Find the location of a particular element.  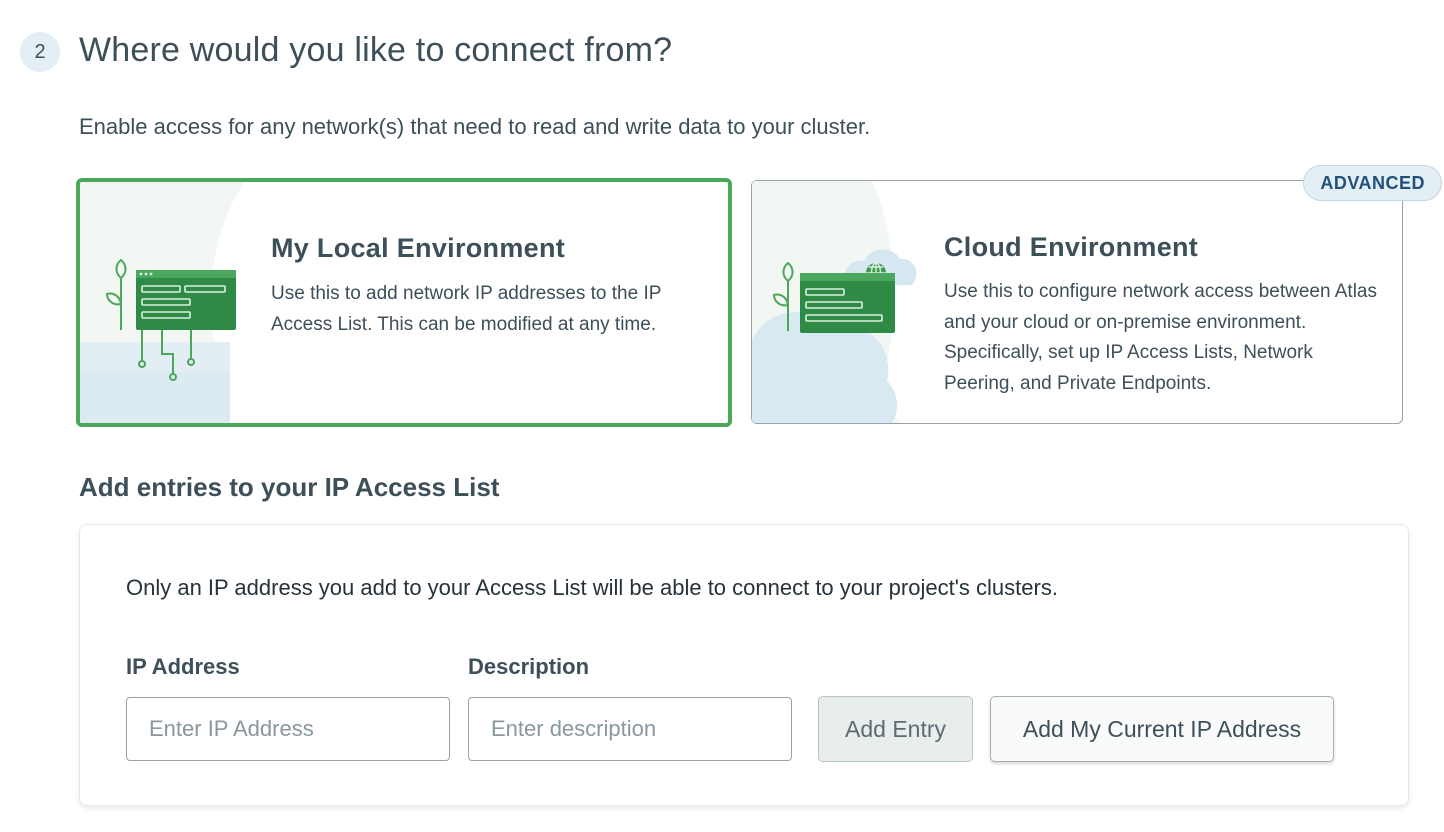

description-input is located at coordinates (630, 729).